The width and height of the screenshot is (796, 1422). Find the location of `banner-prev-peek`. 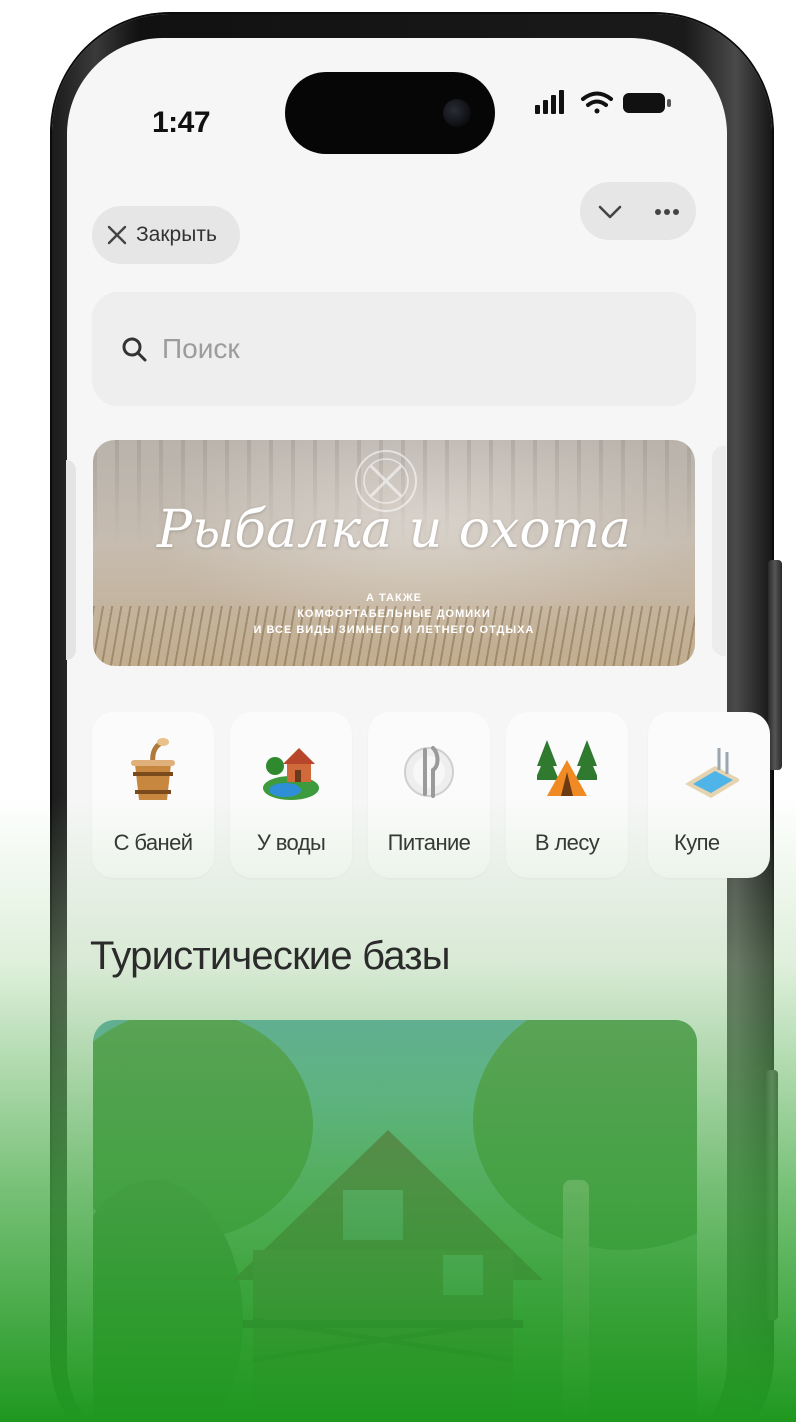

banner-prev-peek is located at coordinates (71, 560).